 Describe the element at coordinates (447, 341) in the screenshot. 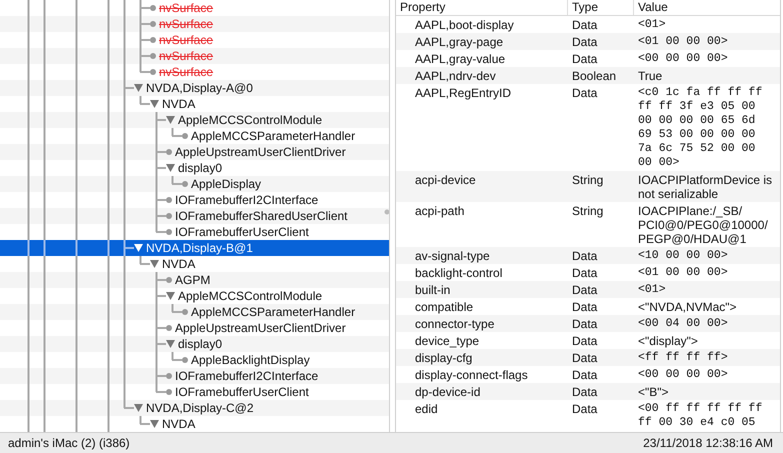

I see `property-name: device_type` at that location.